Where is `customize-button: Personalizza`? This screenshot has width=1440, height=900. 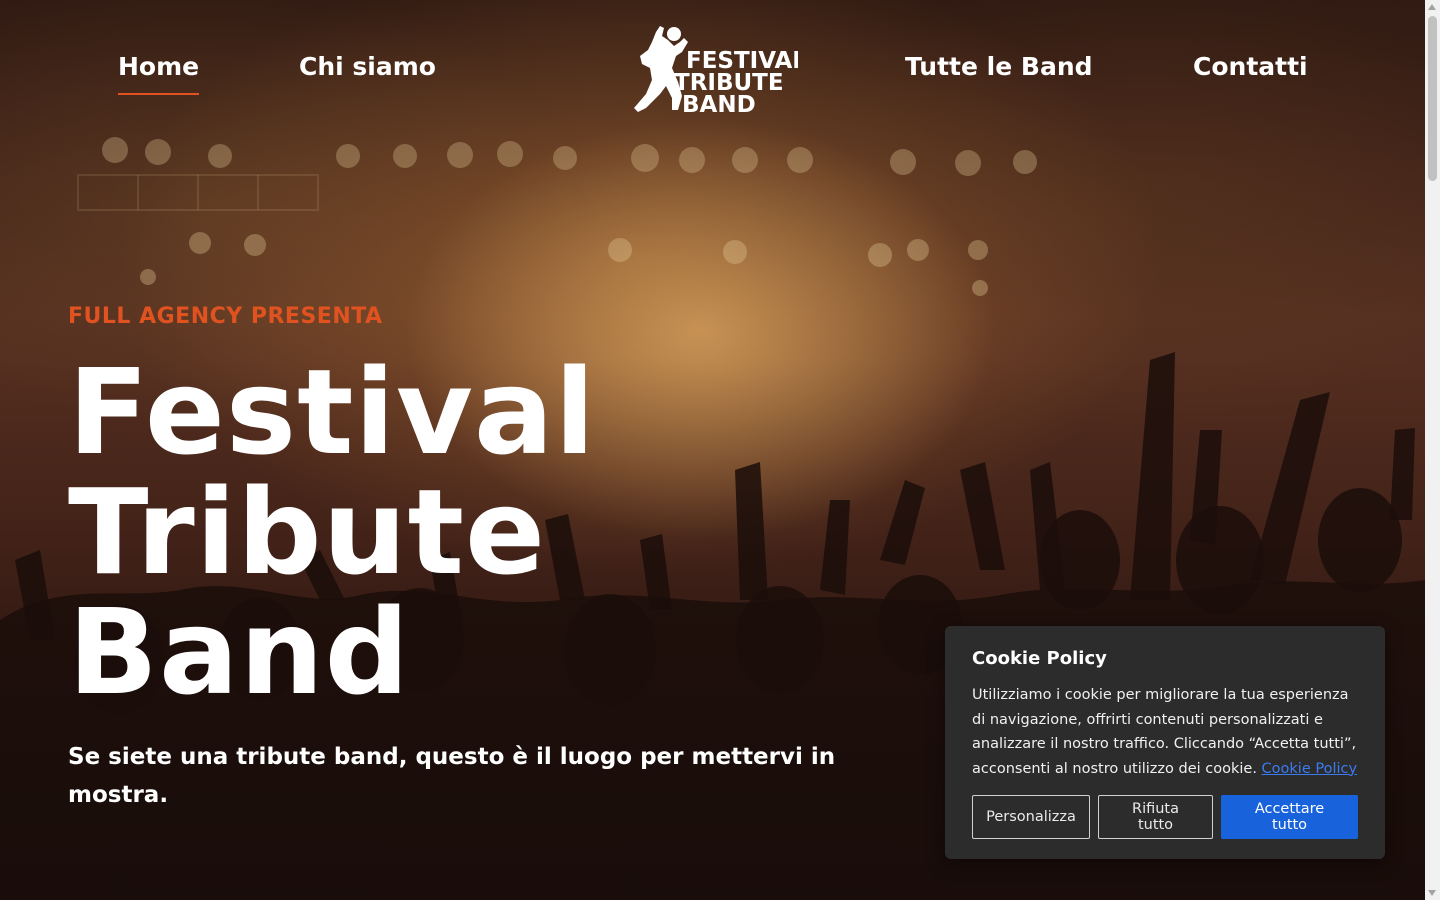
customize-button: Personalizza is located at coordinates (1031, 817).